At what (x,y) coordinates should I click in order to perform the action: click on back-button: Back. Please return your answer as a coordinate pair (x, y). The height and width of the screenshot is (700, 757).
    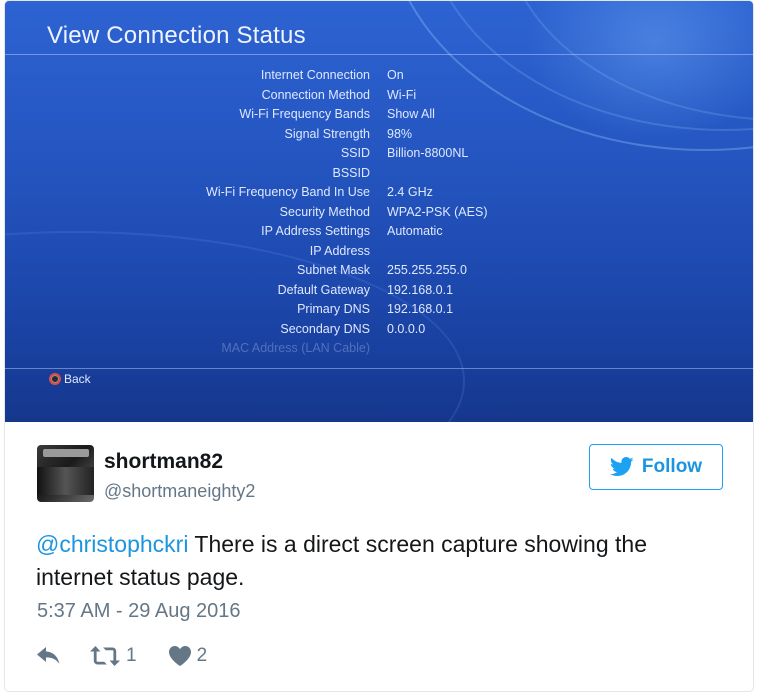
    Looking at the image, I should click on (70, 379).